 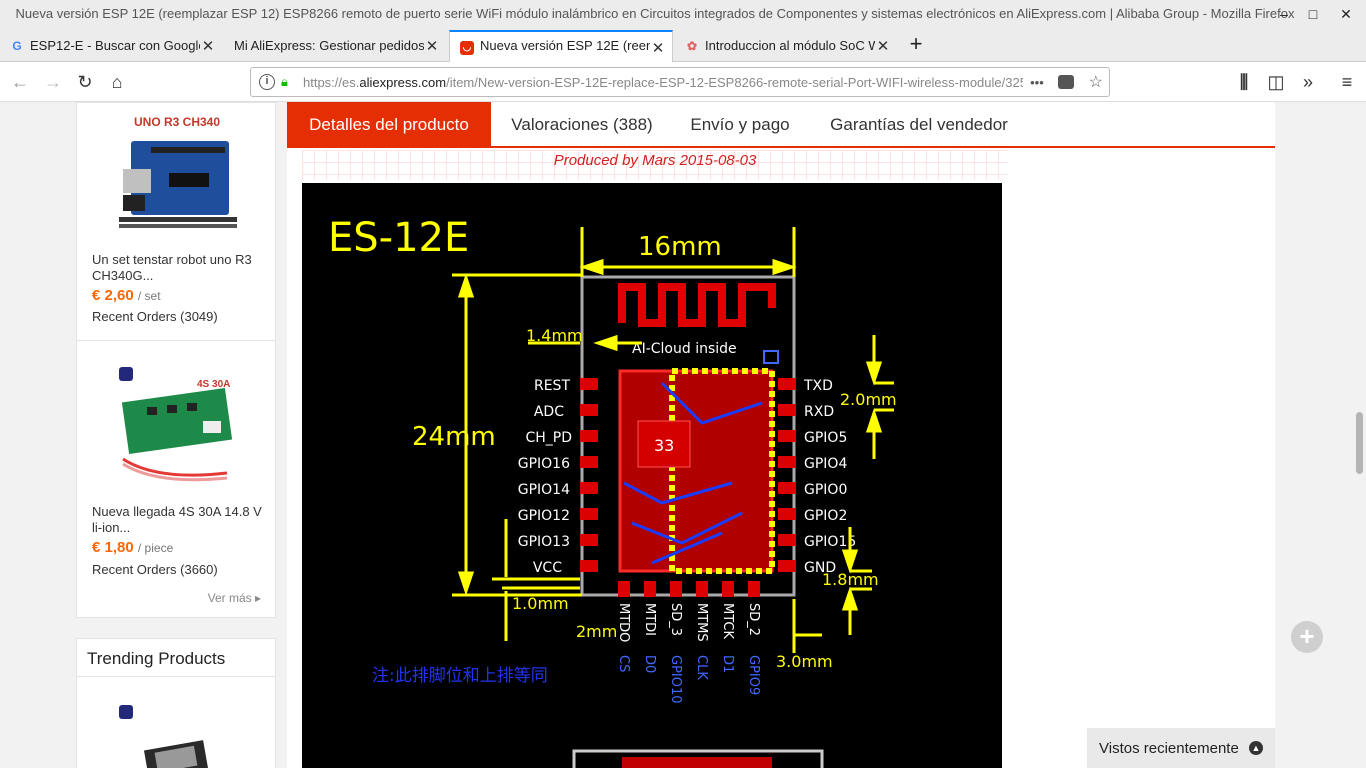 I want to click on tab-google-search: G ESP12-E - Buscar con Google ✕, so click(x=111, y=46).